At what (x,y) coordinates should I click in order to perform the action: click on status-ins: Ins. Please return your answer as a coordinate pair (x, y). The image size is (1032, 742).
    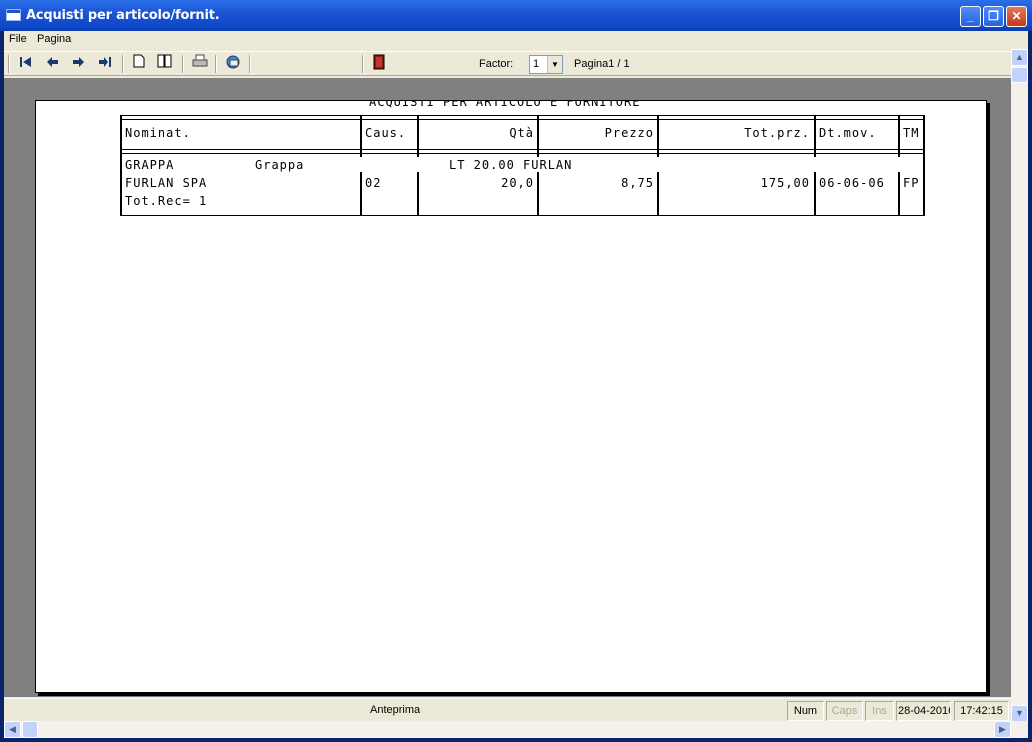
    Looking at the image, I should click on (879, 711).